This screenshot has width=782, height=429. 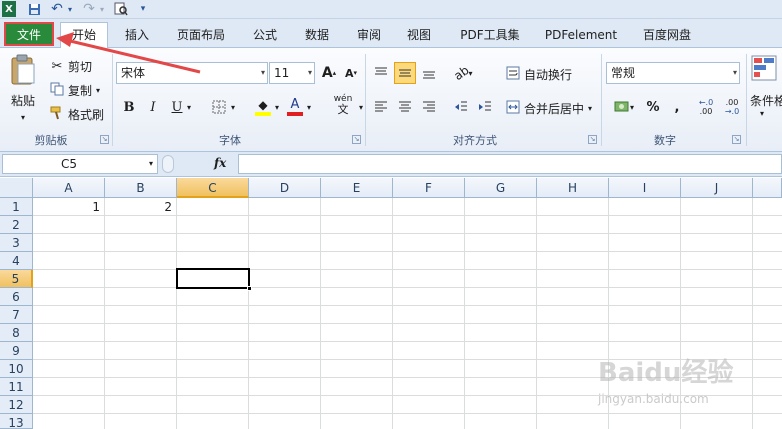 What do you see at coordinates (485, 107) in the screenshot?
I see `increase-indent-button` at bounding box center [485, 107].